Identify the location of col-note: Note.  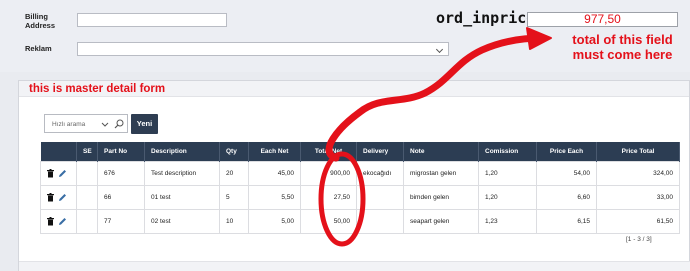
(441, 151).